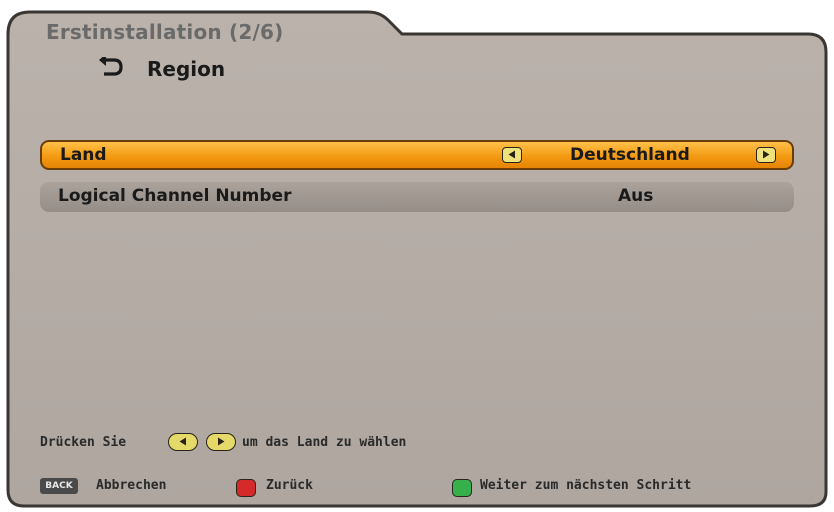 This screenshot has height=512, width=834. I want to click on left-key-icon, so click(183, 442).